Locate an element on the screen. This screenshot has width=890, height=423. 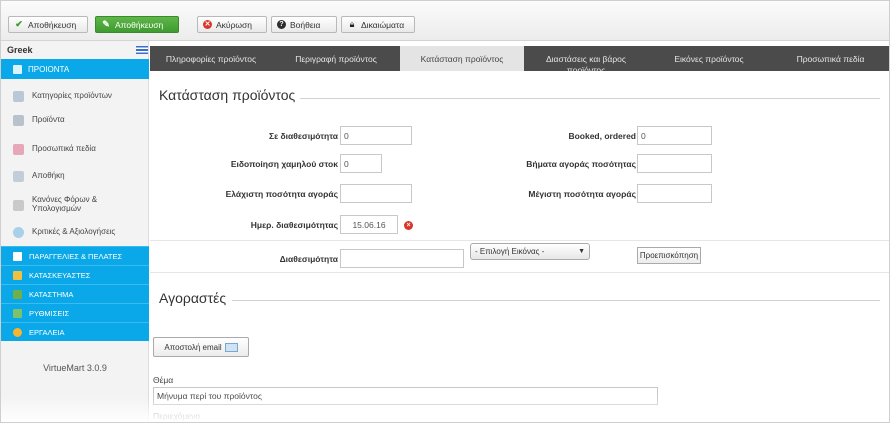
save-button: ✔ Αποθήκευση is located at coordinates (48, 24).